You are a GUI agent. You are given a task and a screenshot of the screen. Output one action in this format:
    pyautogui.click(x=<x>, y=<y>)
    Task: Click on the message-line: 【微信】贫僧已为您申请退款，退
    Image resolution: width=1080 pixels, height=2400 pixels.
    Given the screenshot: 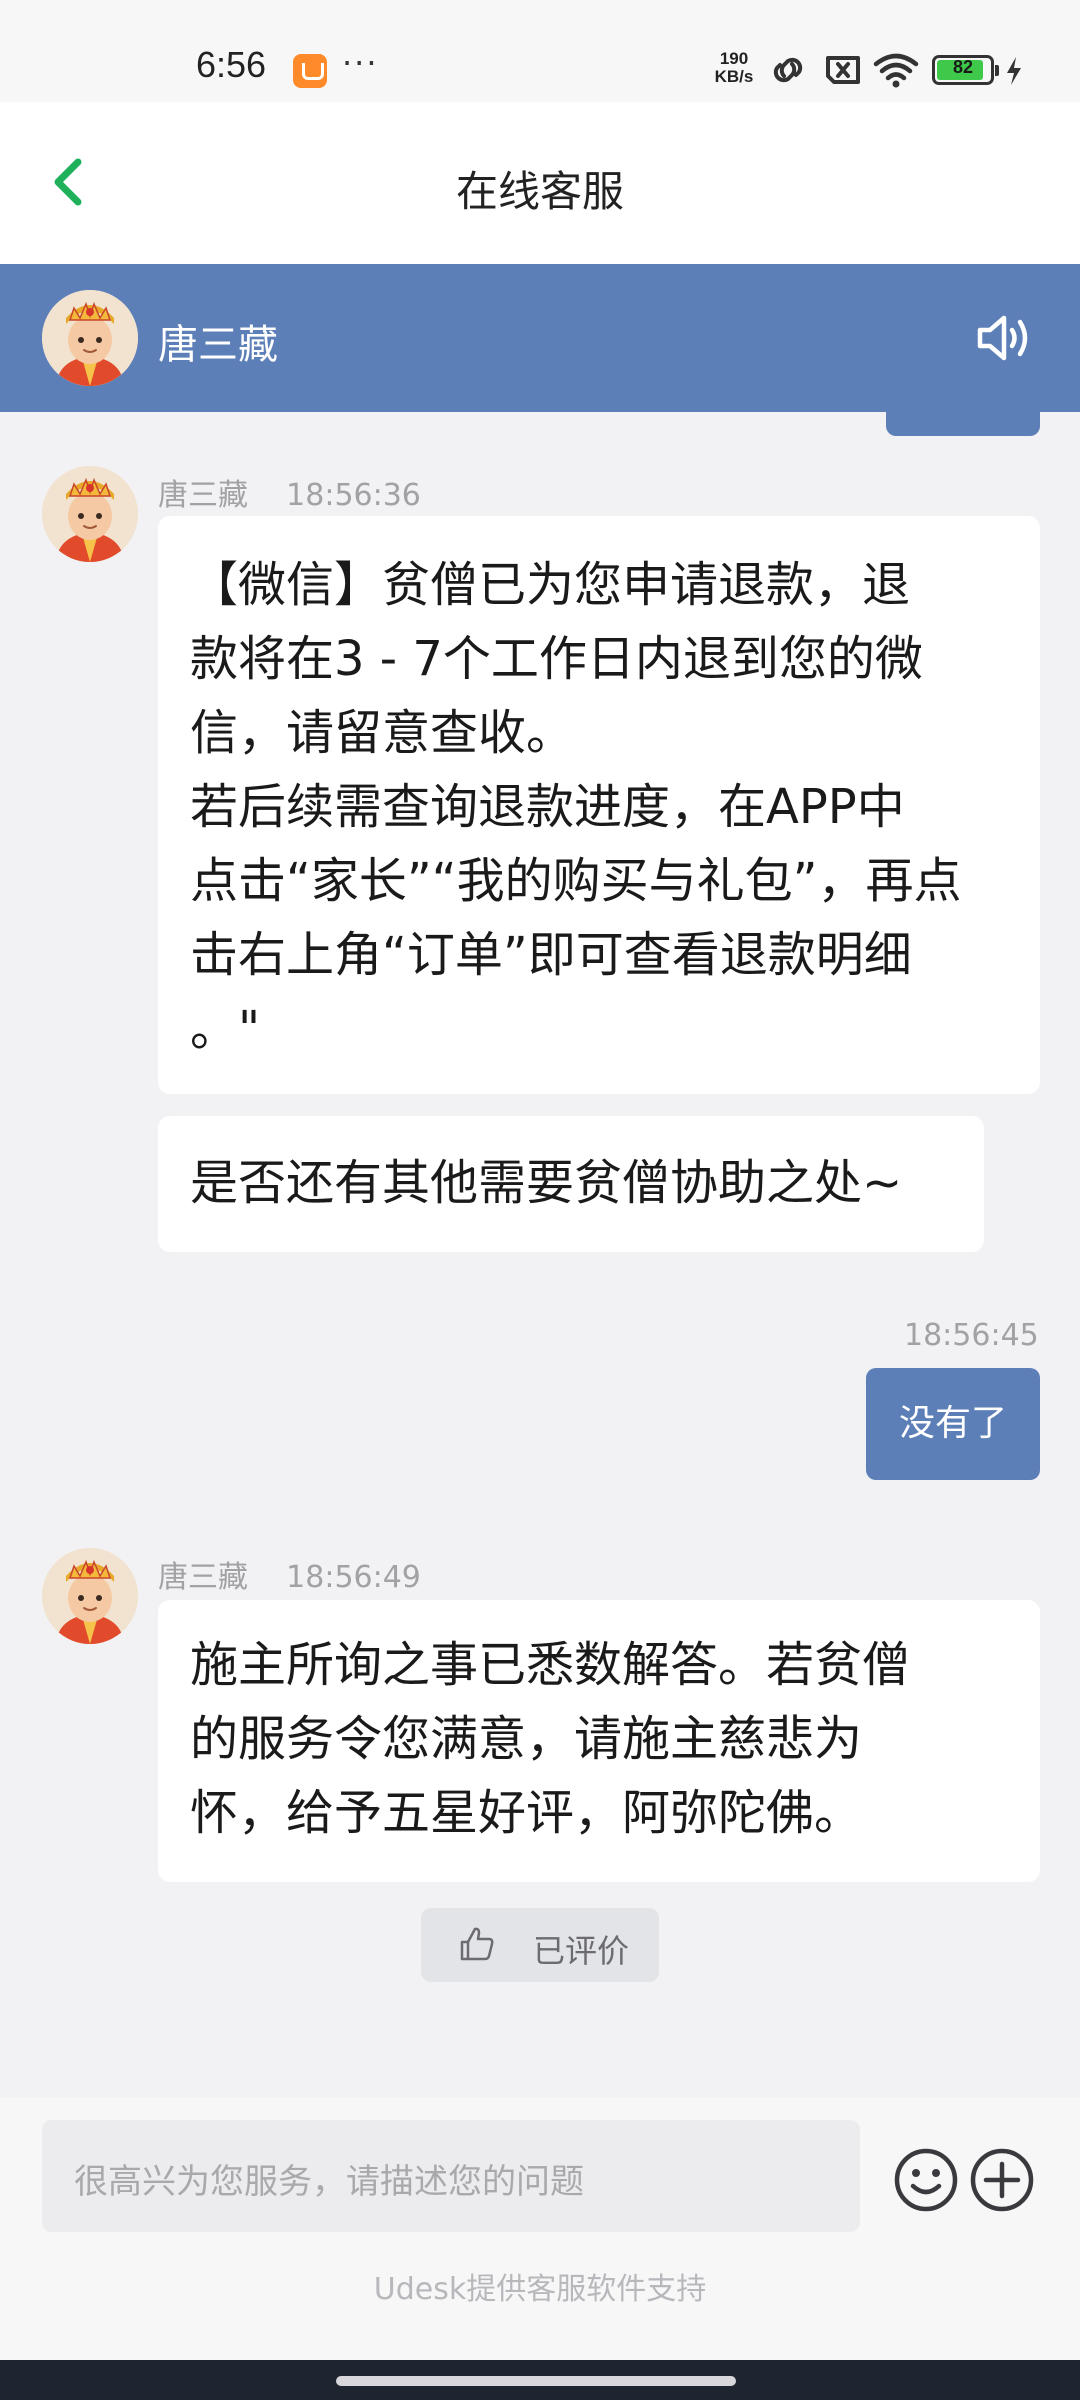 What is the action you would take?
    pyautogui.click(x=550, y=585)
    